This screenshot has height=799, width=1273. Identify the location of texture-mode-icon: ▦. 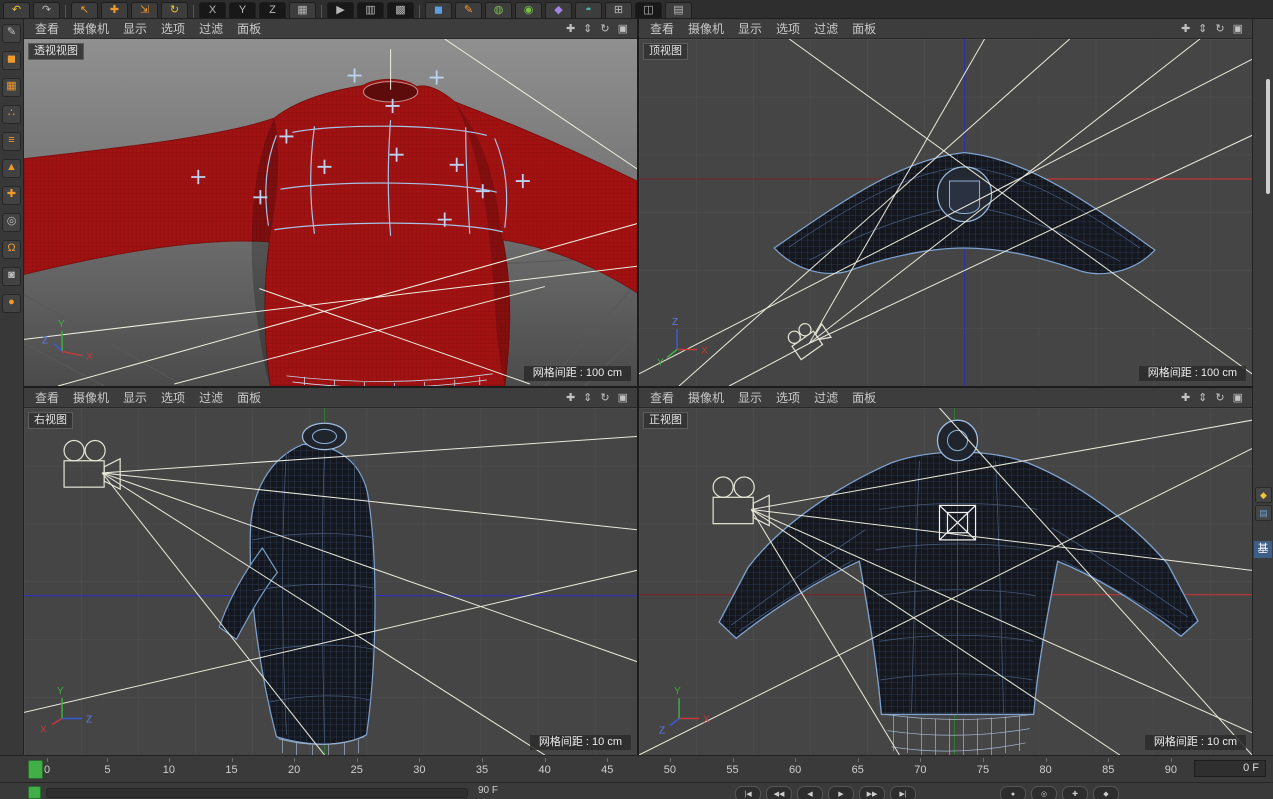
(11, 87).